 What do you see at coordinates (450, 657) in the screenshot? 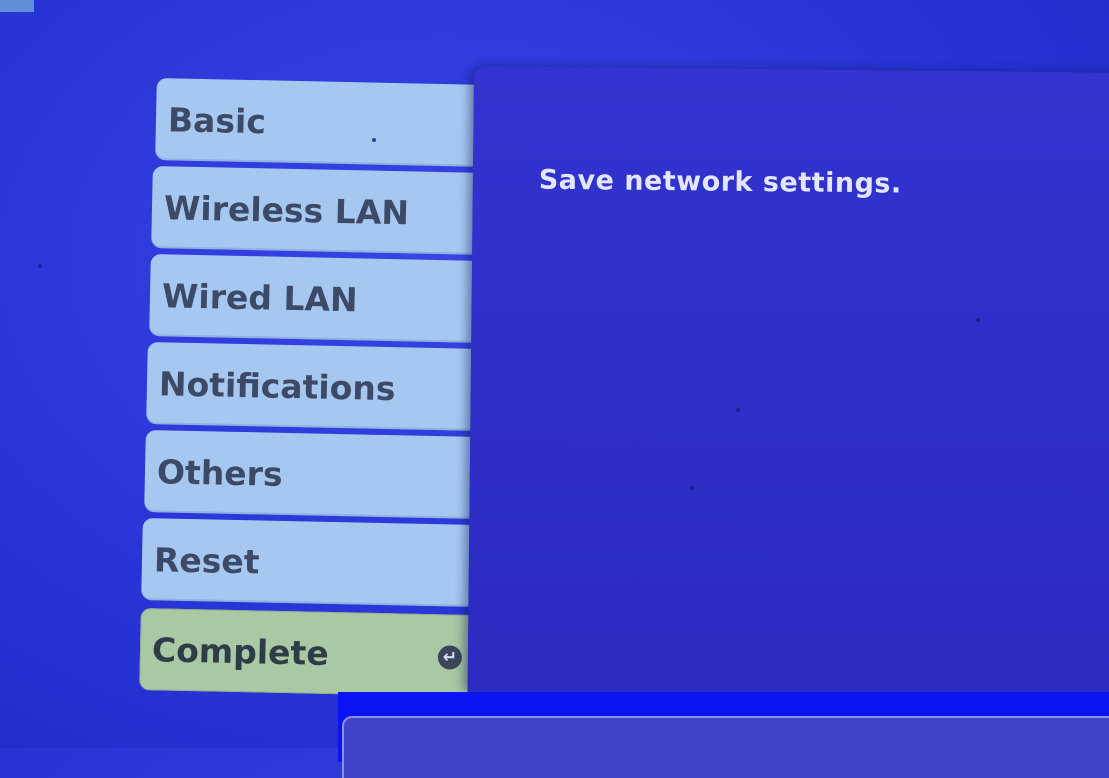
I see `enter-icon: ↵` at bounding box center [450, 657].